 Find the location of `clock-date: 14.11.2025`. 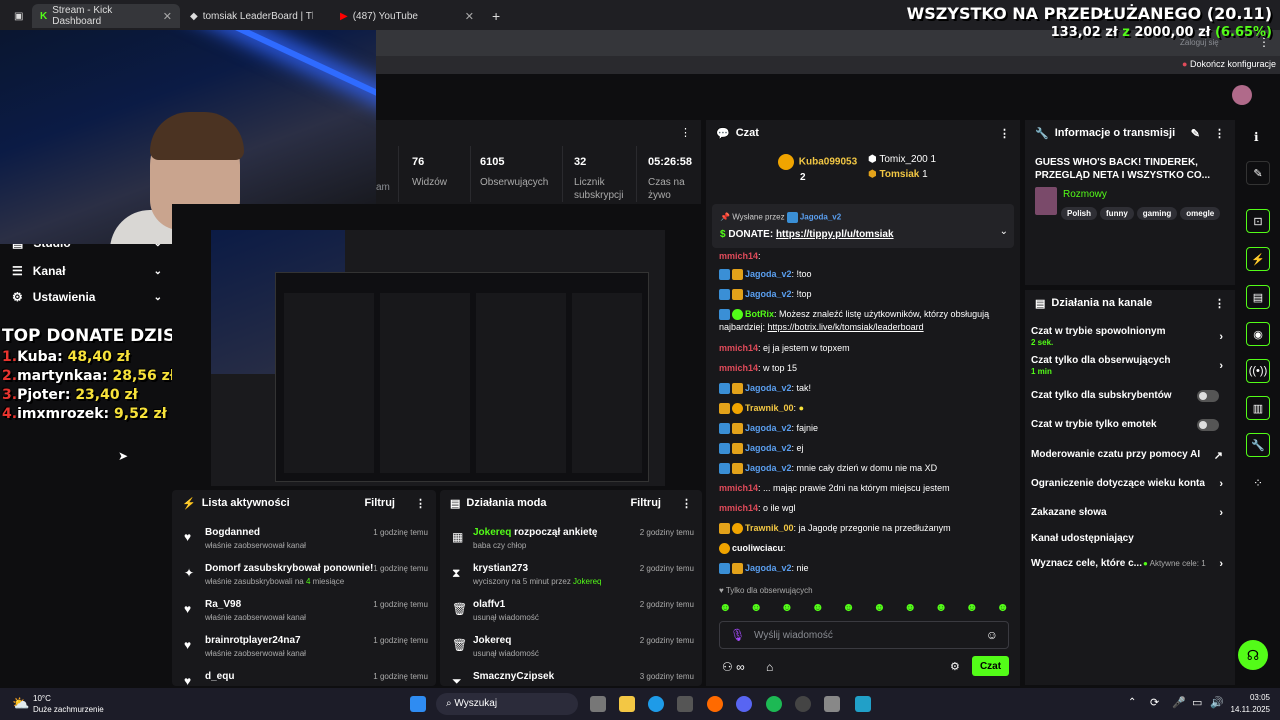

clock-date: 14.11.2025 is located at coordinates (1245, 709).